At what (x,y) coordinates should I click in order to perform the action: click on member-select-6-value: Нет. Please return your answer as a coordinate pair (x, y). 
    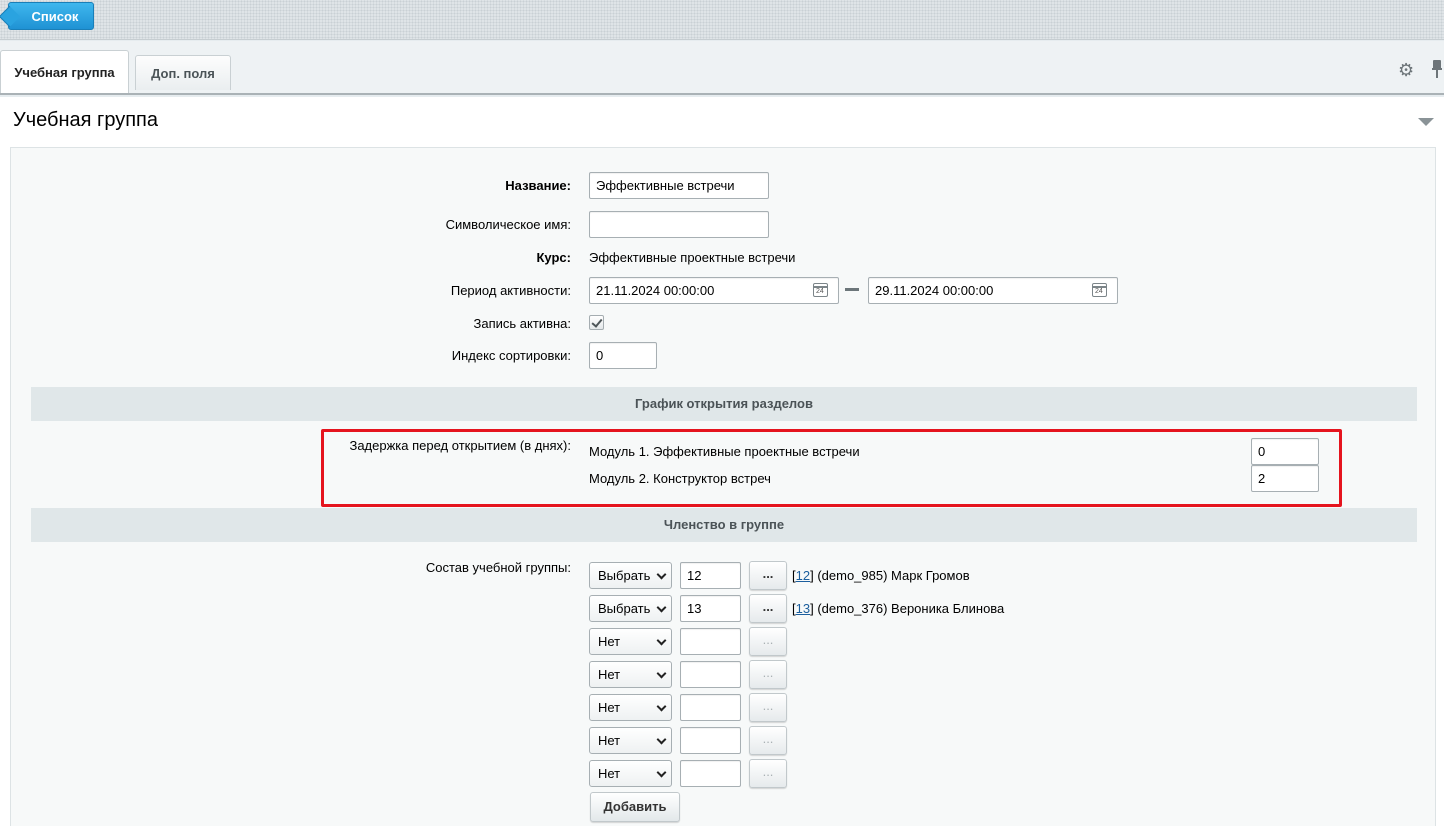
    Looking at the image, I should click on (609, 740).